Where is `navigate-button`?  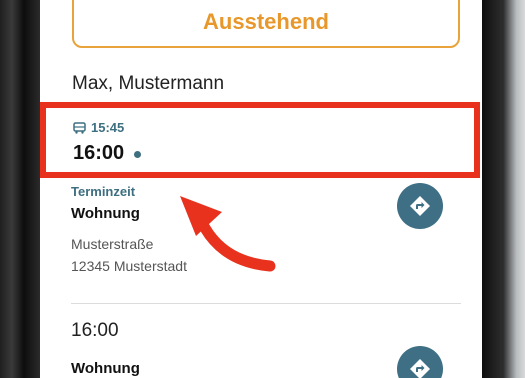
navigate-button is located at coordinates (420, 206).